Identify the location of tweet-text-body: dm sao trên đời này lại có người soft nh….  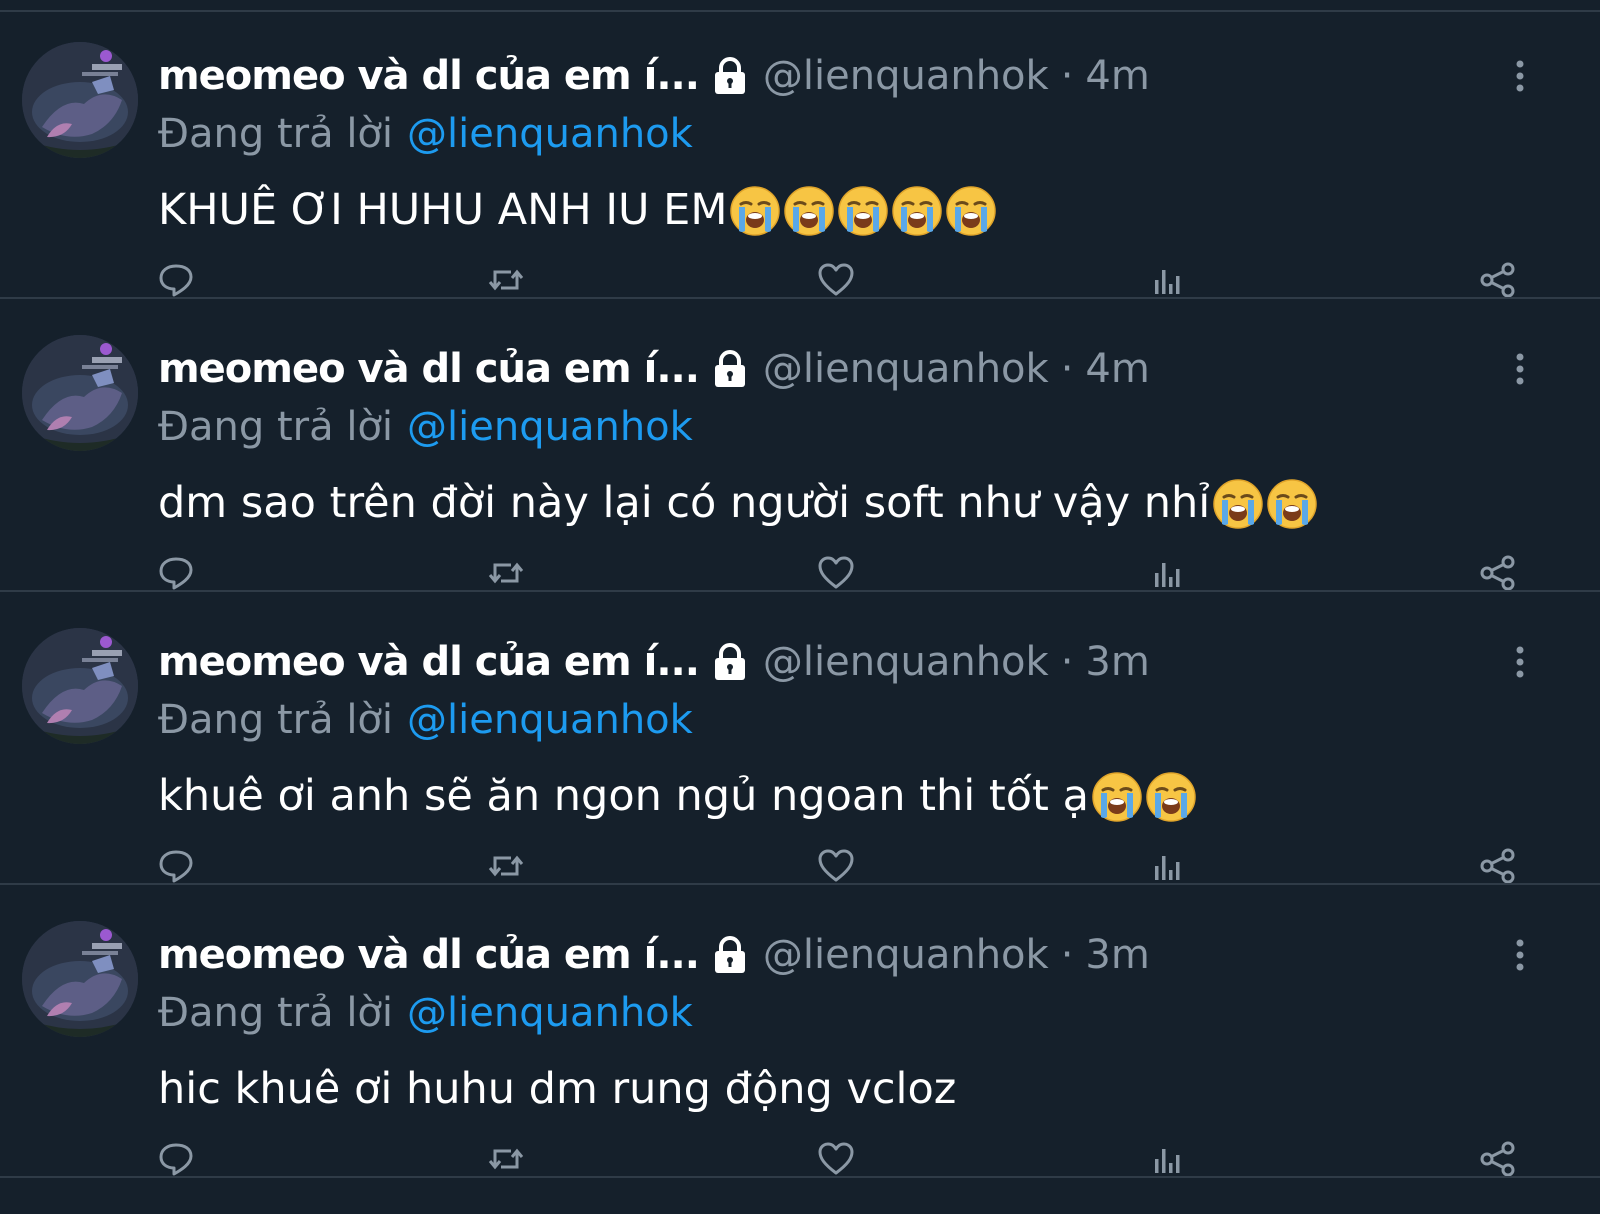
(684, 503).